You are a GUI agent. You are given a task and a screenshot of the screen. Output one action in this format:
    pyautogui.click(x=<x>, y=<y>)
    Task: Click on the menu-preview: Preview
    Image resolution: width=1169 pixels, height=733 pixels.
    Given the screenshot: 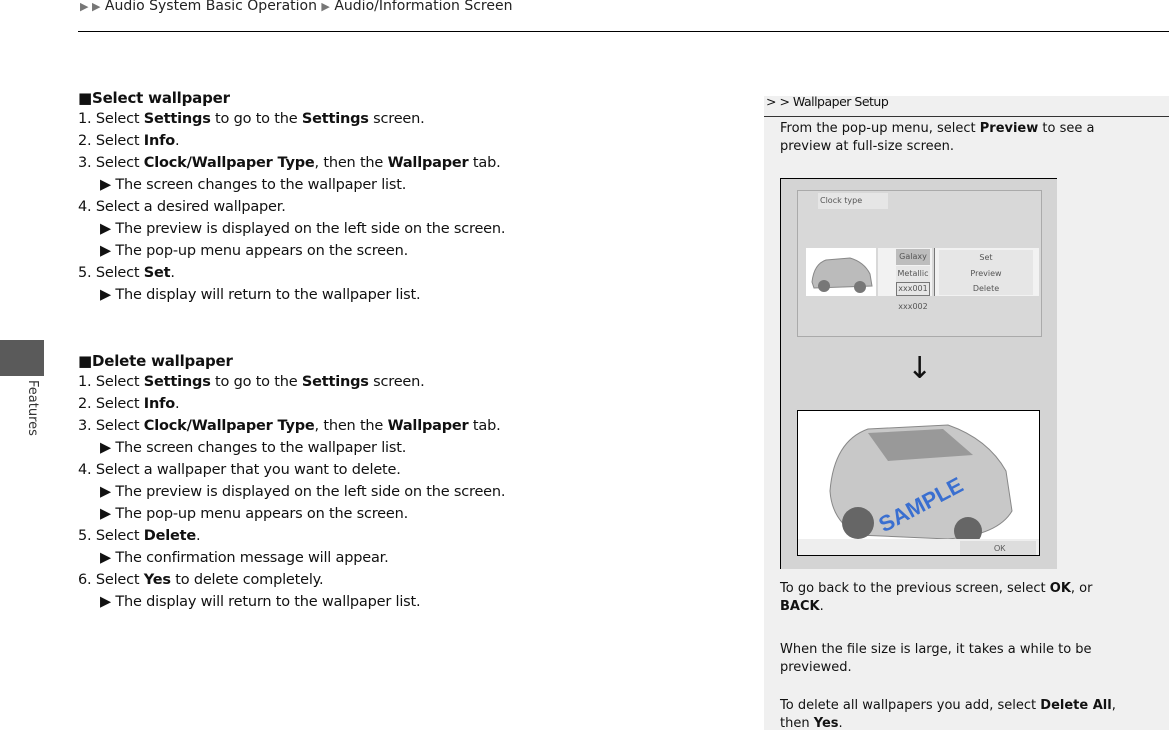 What is the action you would take?
    pyautogui.click(x=986, y=274)
    